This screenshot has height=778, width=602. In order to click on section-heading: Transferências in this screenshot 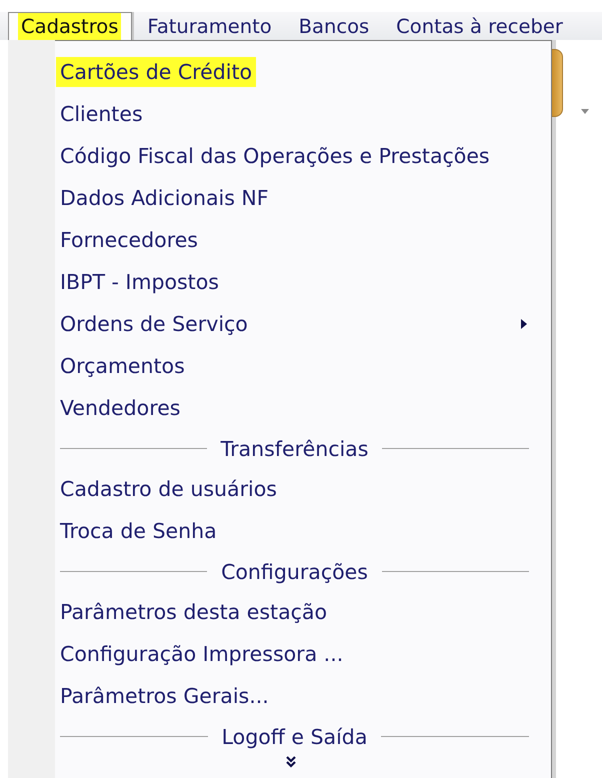, I will do `click(294, 448)`.